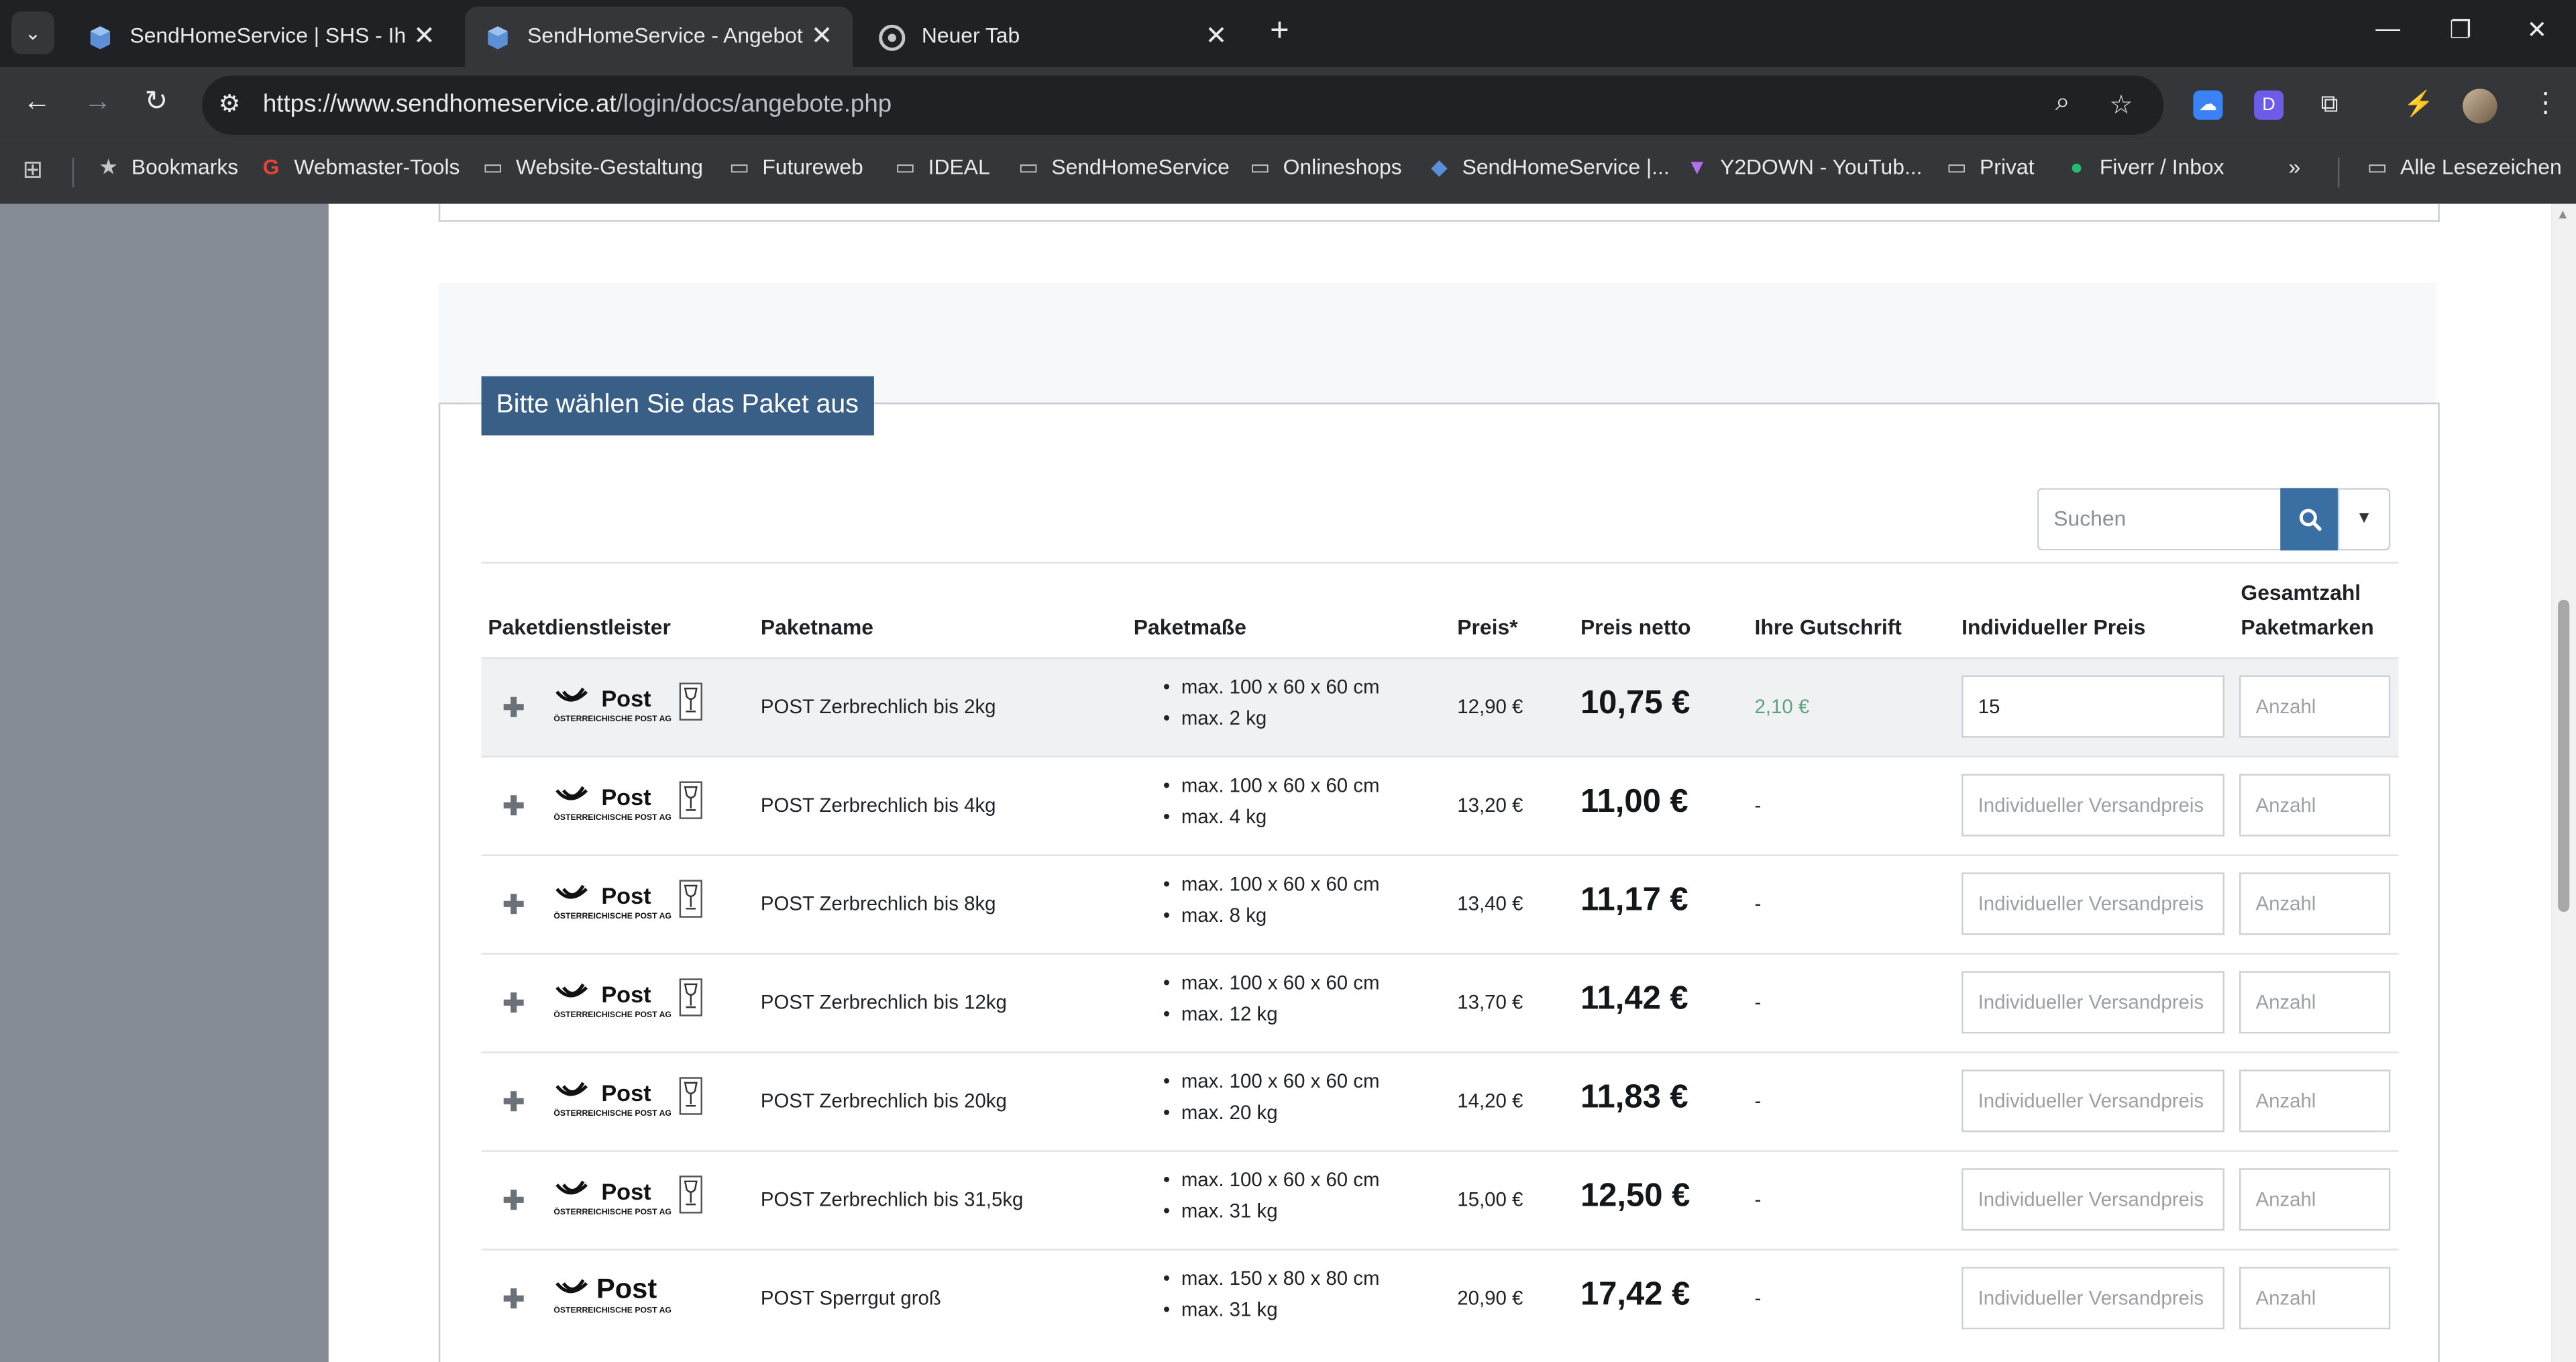 The height and width of the screenshot is (1362, 2576). What do you see at coordinates (2294, 166) in the screenshot?
I see `chevron-more-icon: »` at bounding box center [2294, 166].